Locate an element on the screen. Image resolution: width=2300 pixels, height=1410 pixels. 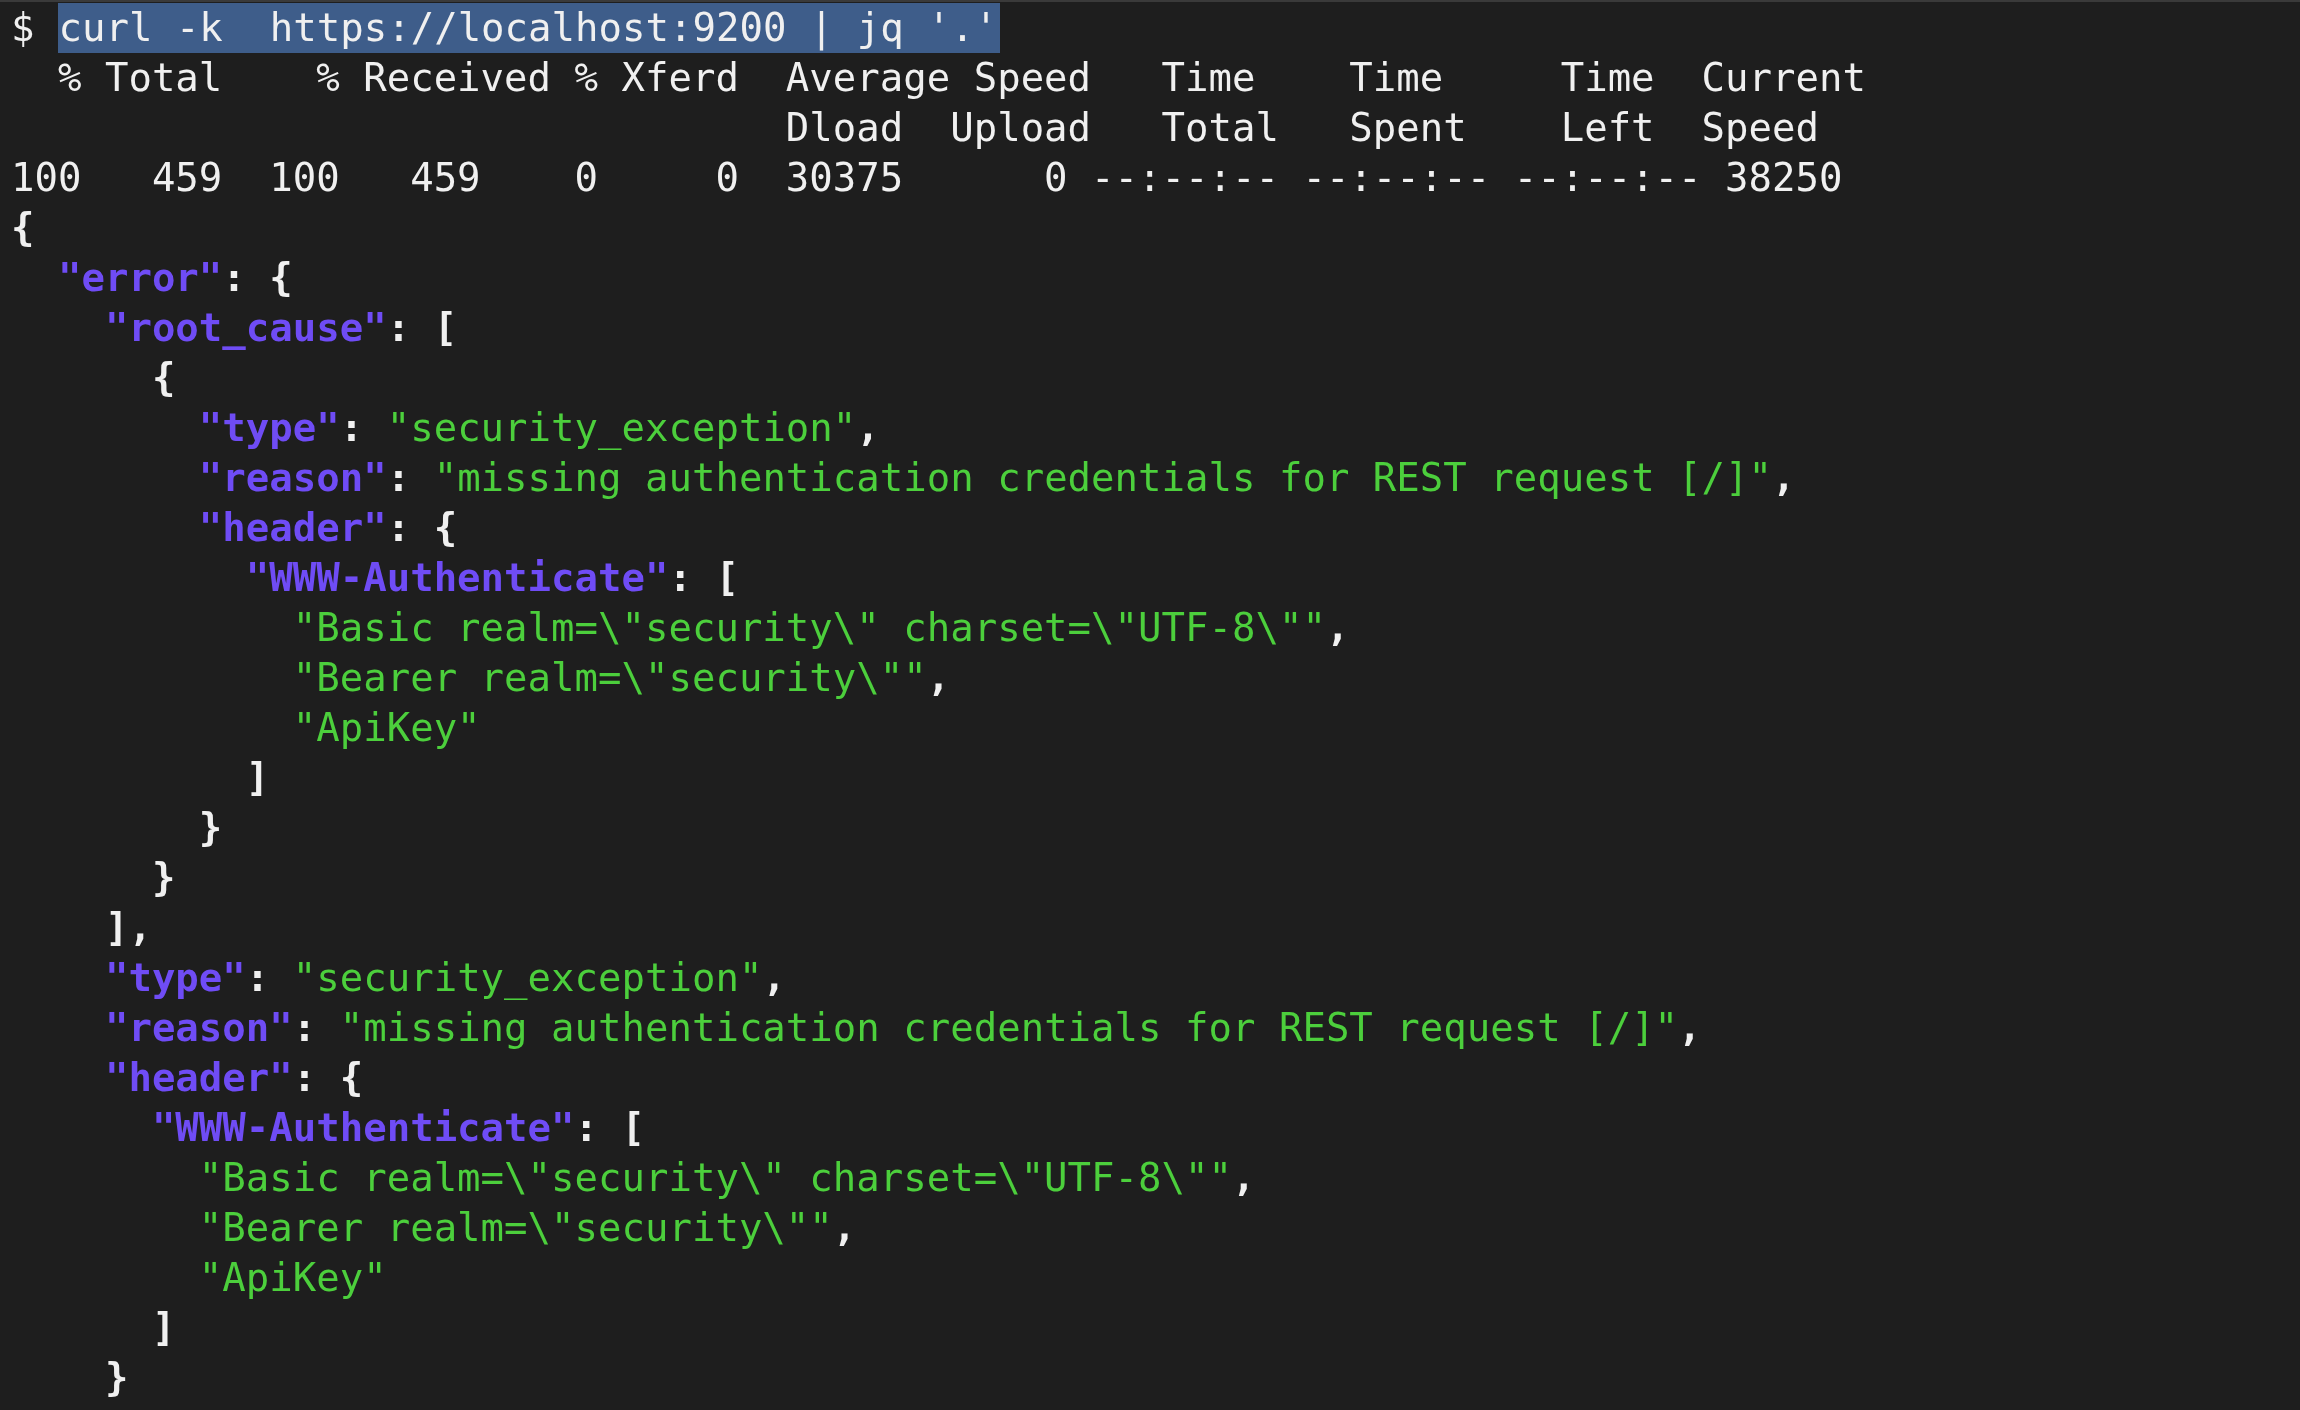
progress-text: % Total % Received % Xferd Average Speed Time Time Time Current is located at coordinates (961, 78).